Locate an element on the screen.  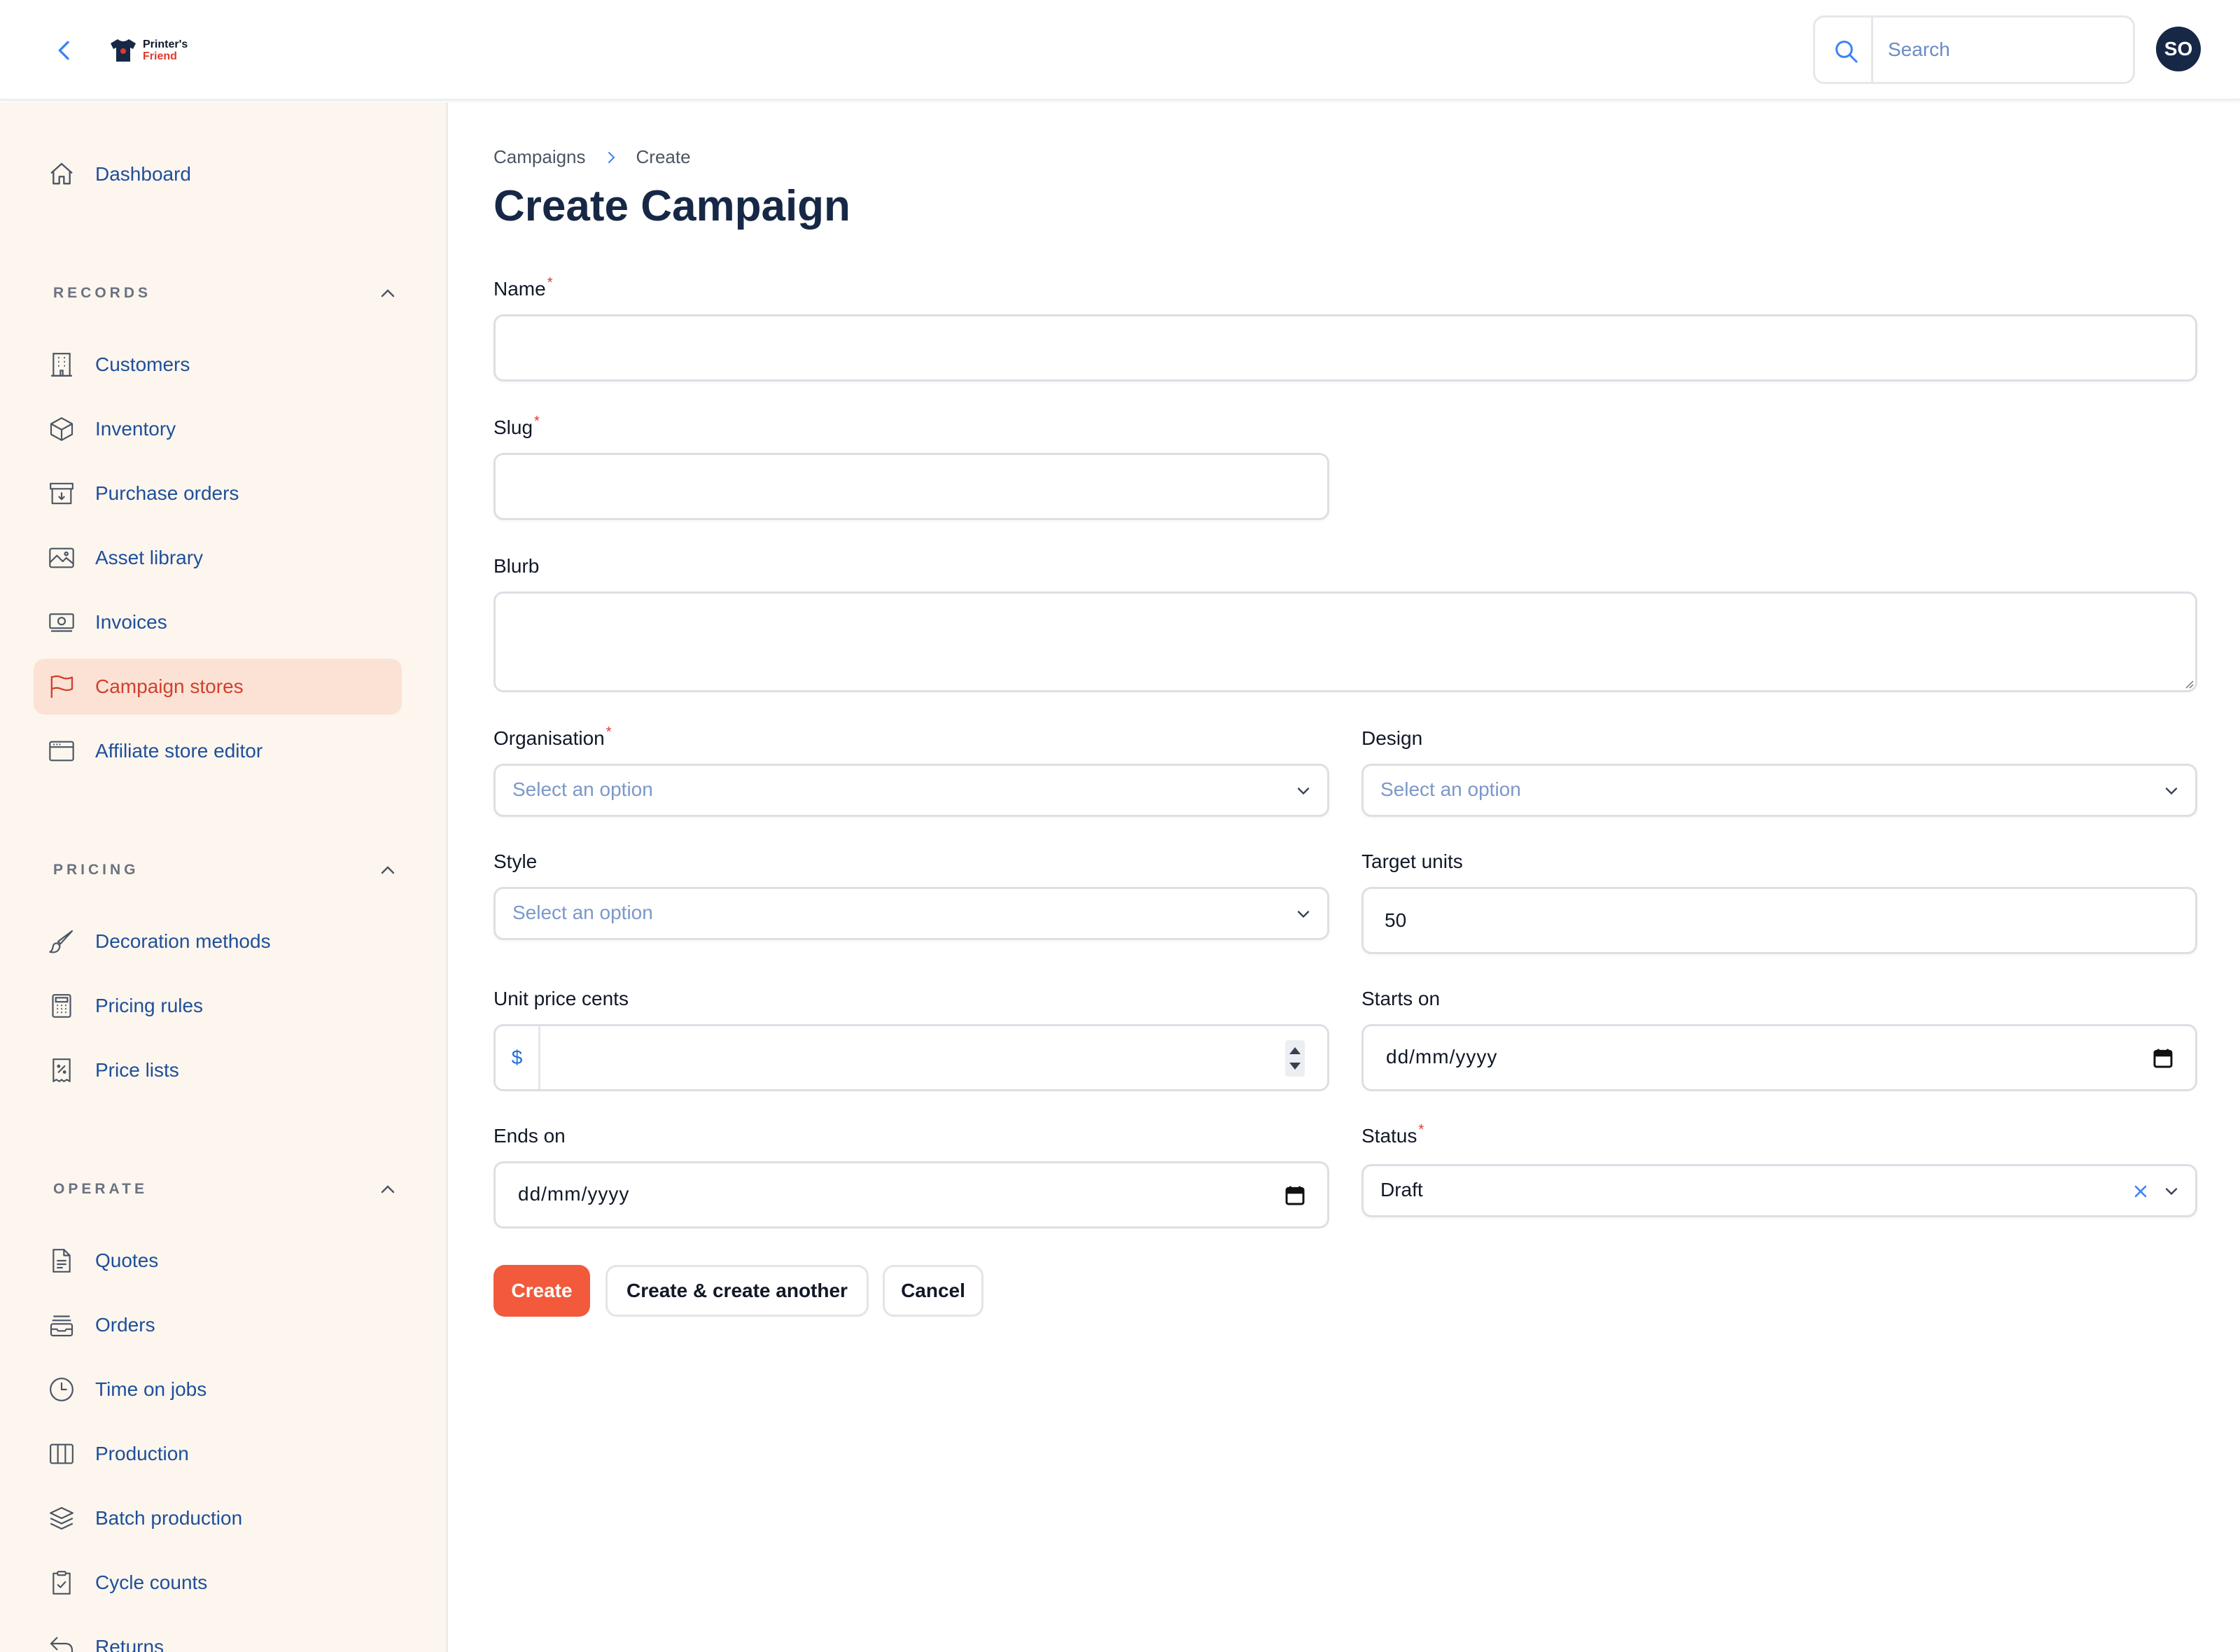
flag-icon is located at coordinates (62, 686).